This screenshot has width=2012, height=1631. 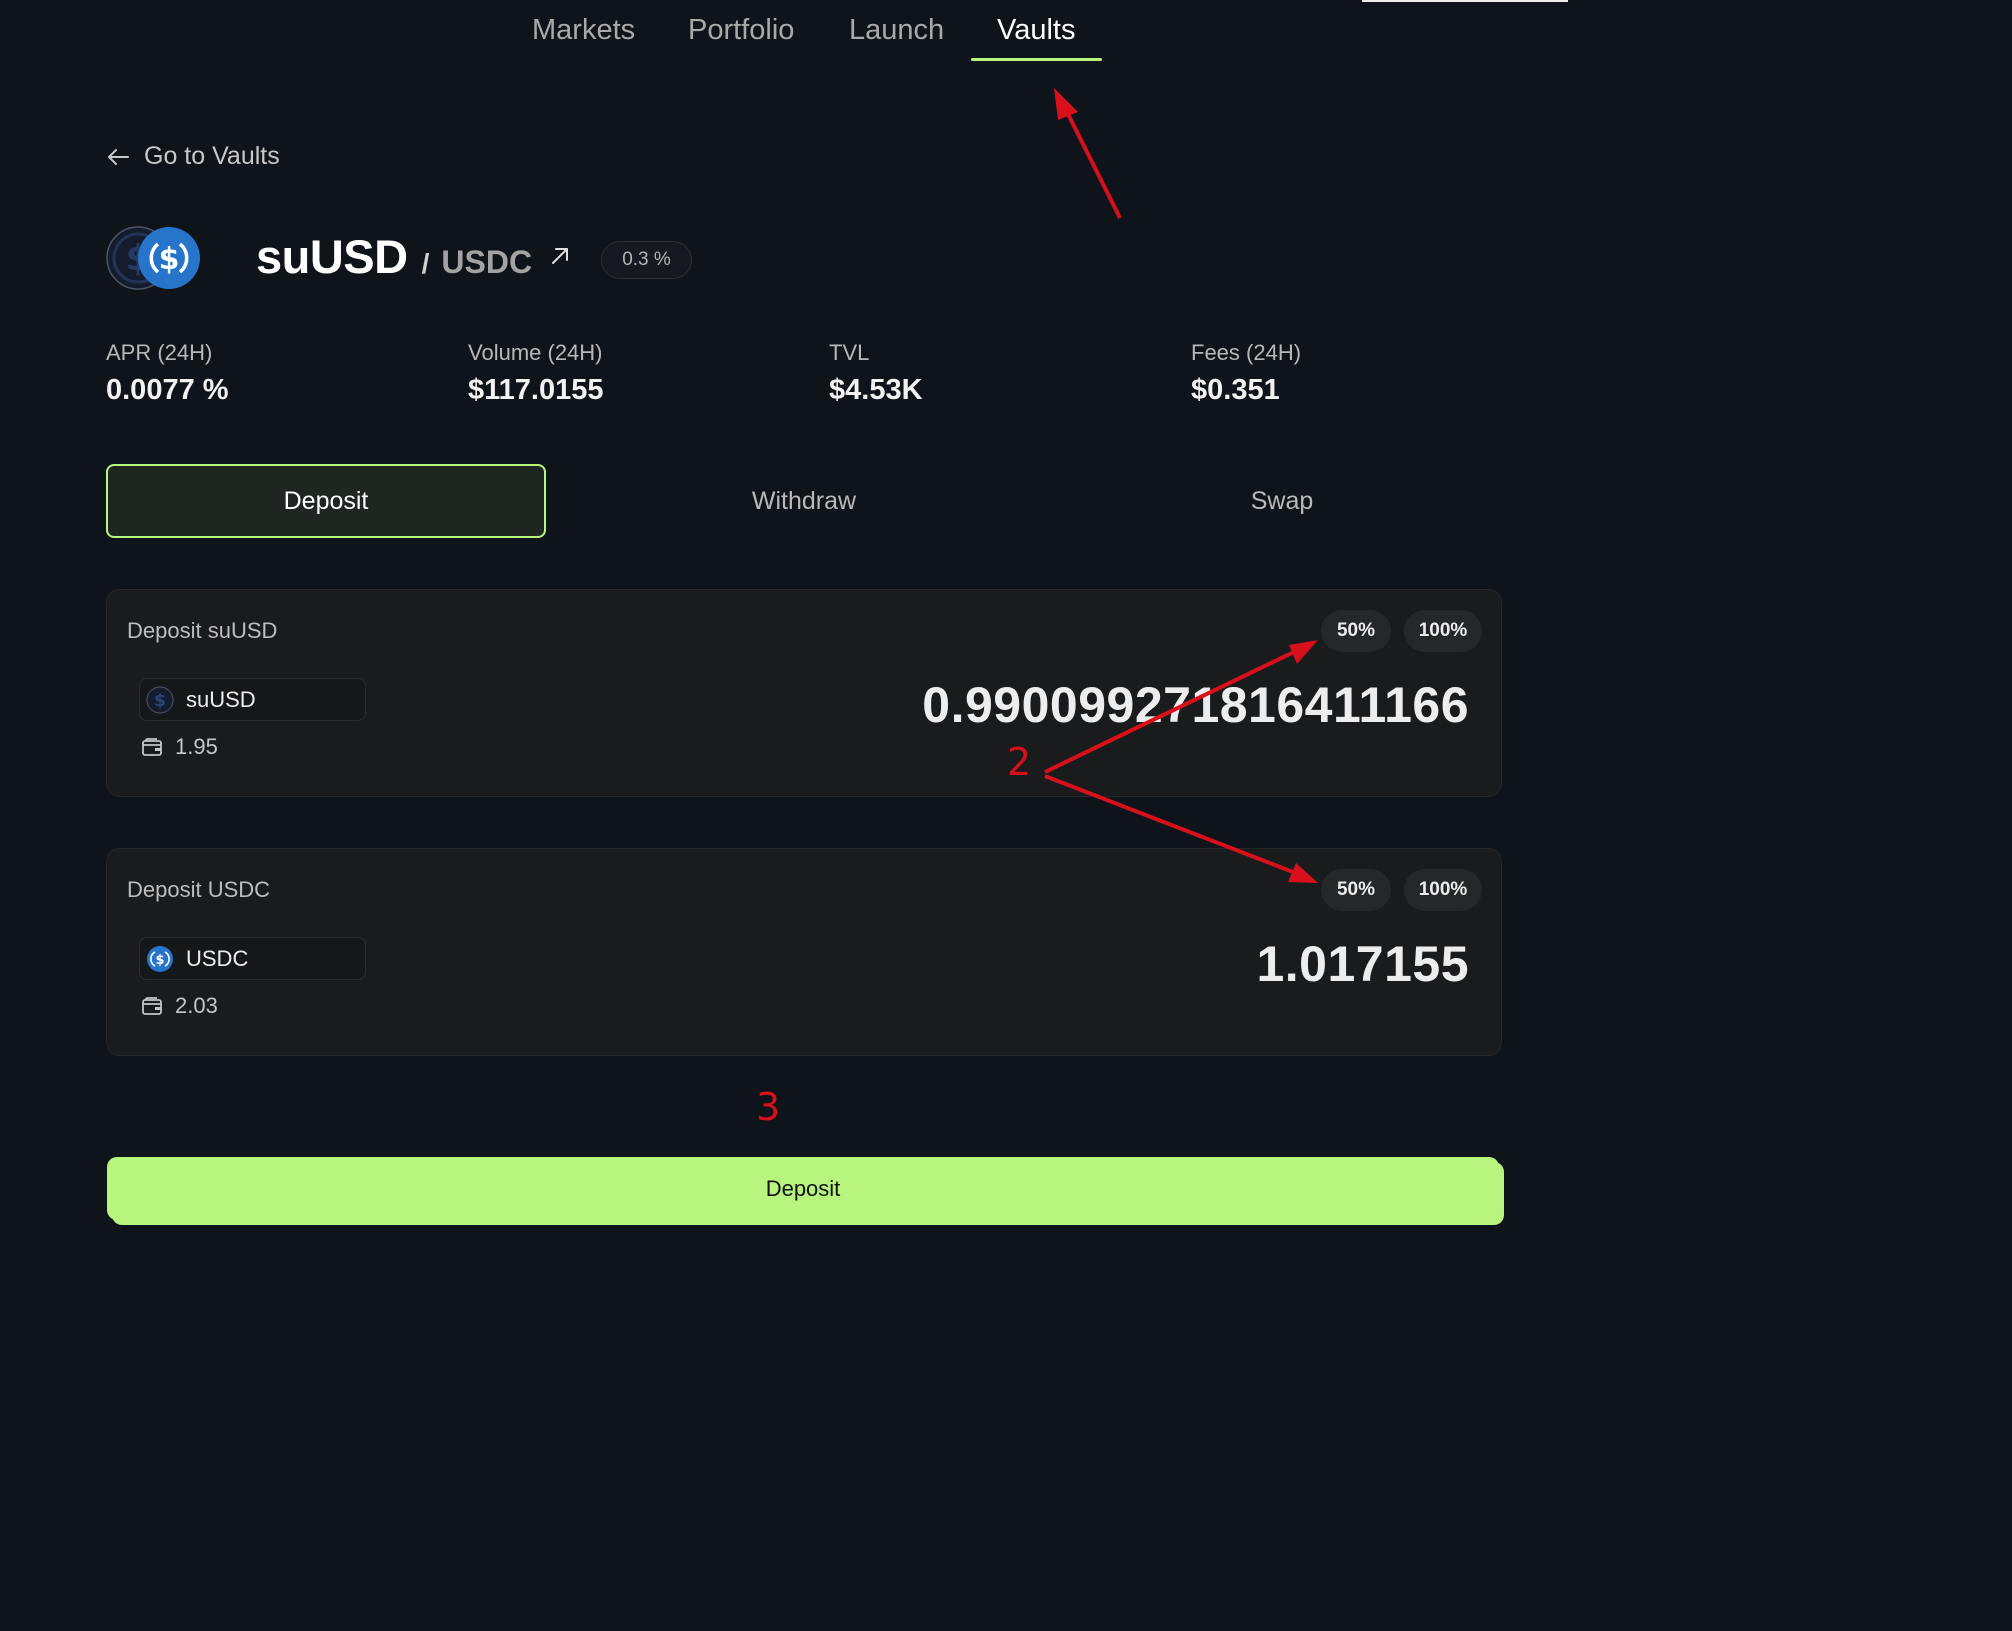 What do you see at coordinates (221, 699) in the screenshot?
I see `token-name: suUSD` at bounding box center [221, 699].